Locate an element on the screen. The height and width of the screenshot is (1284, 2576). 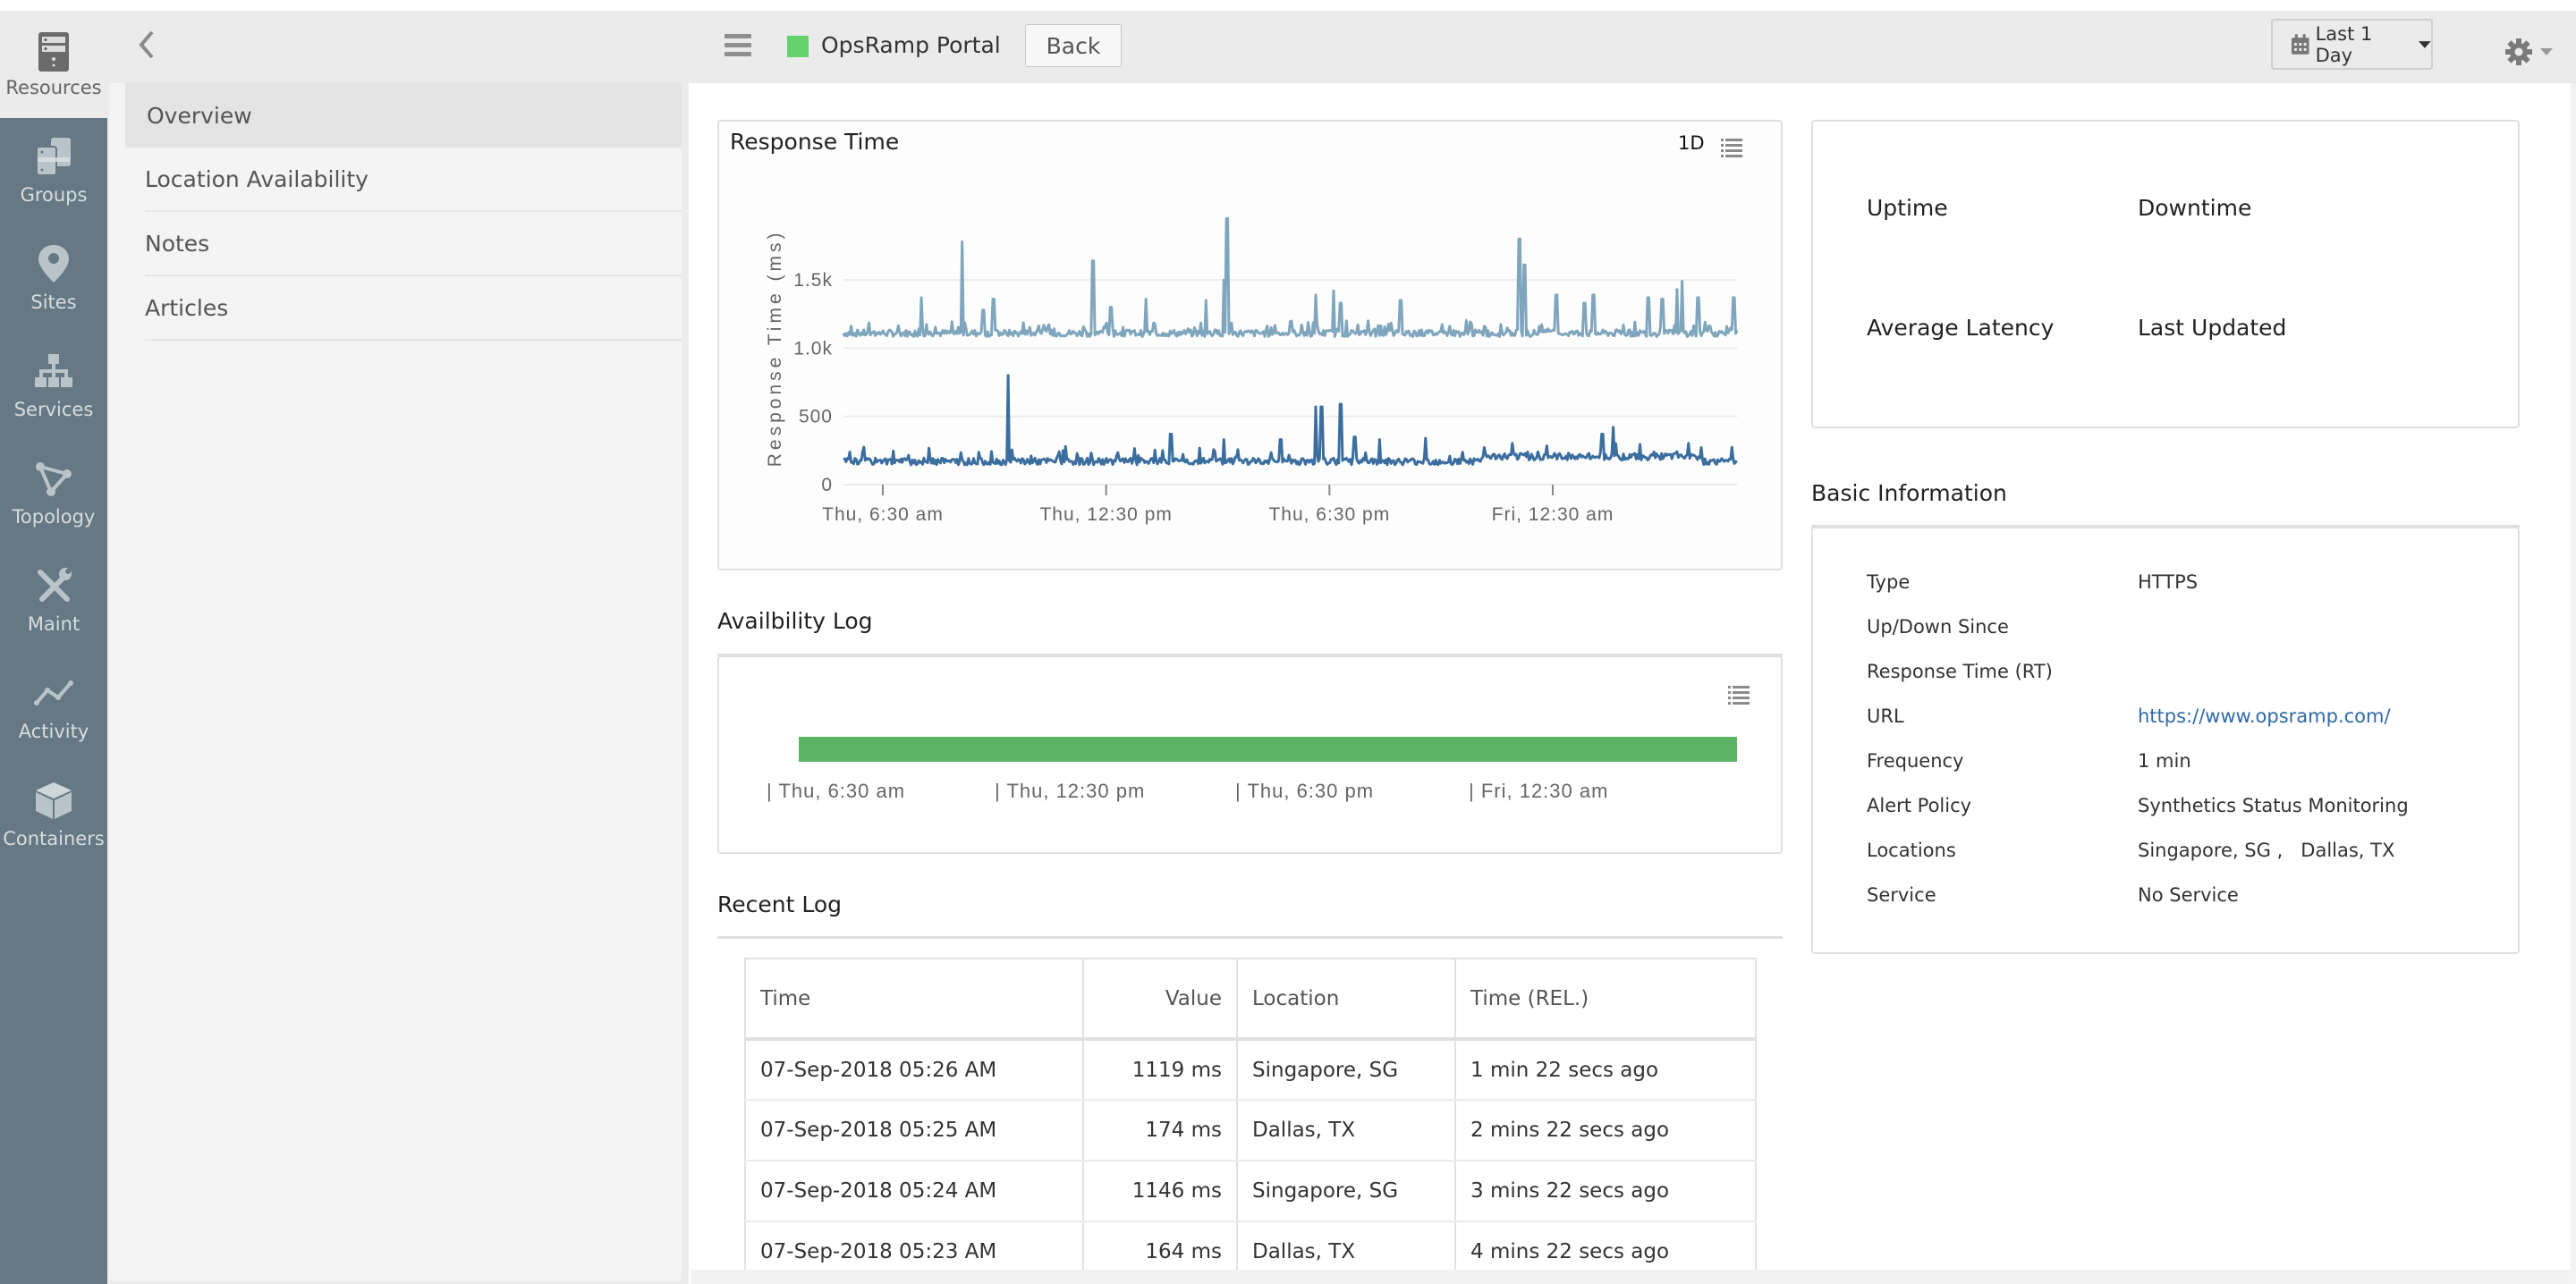
info-value-service: No Service is located at coordinates (2188, 895).